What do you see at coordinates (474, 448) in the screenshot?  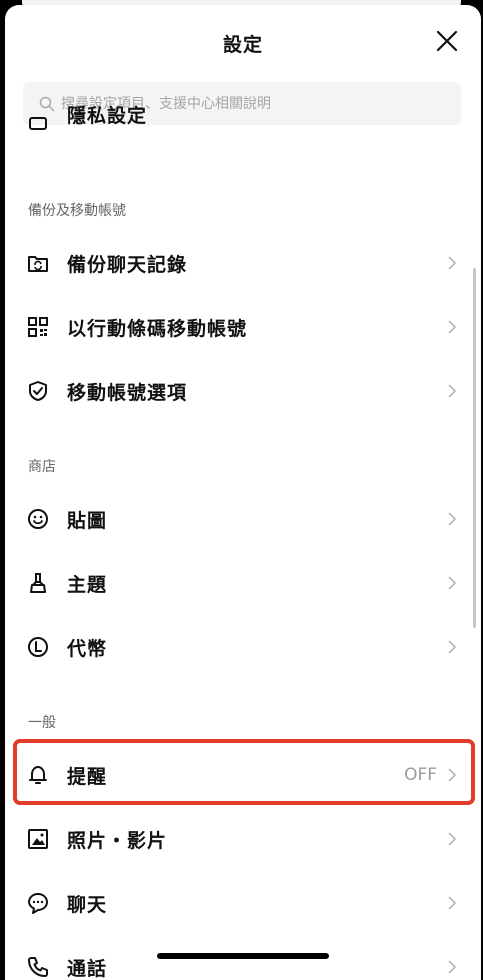 I see `scrollbar` at bounding box center [474, 448].